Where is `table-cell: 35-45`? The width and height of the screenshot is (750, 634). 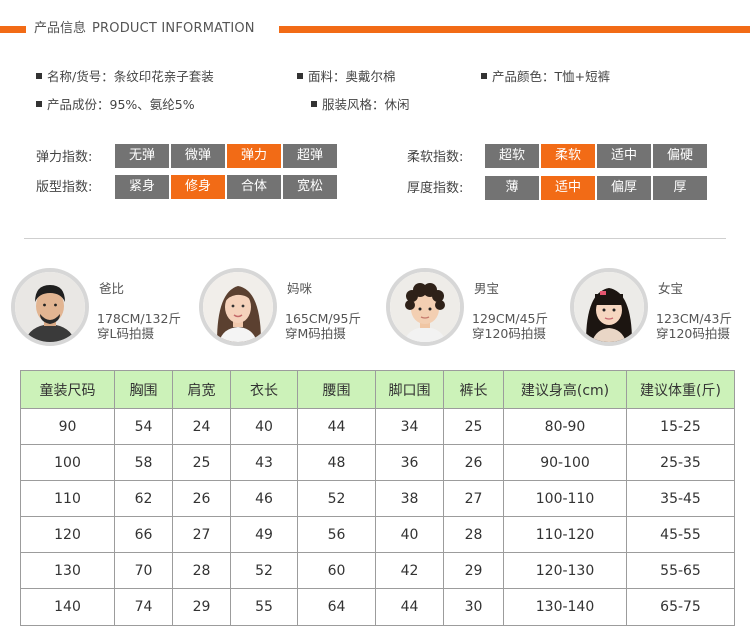
table-cell: 35-45 is located at coordinates (680, 498).